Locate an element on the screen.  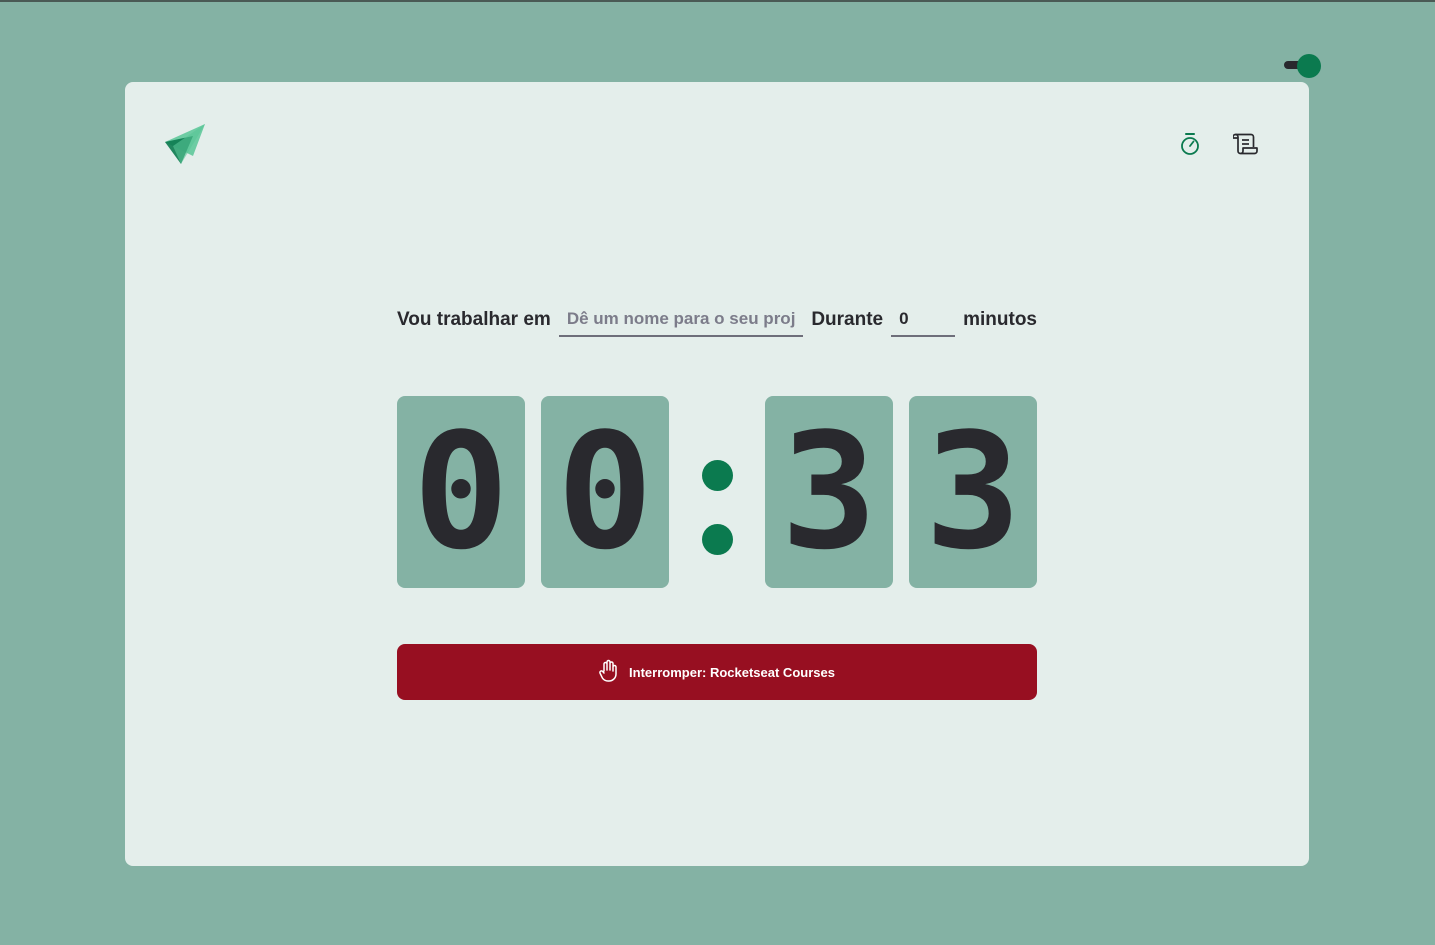
nav-timer-link is located at coordinates (1190, 146).